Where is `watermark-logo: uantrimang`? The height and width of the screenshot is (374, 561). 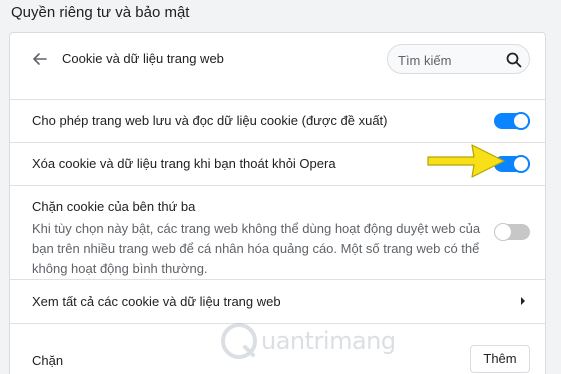 watermark-logo: uantrimang is located at coordinates (305, 341).